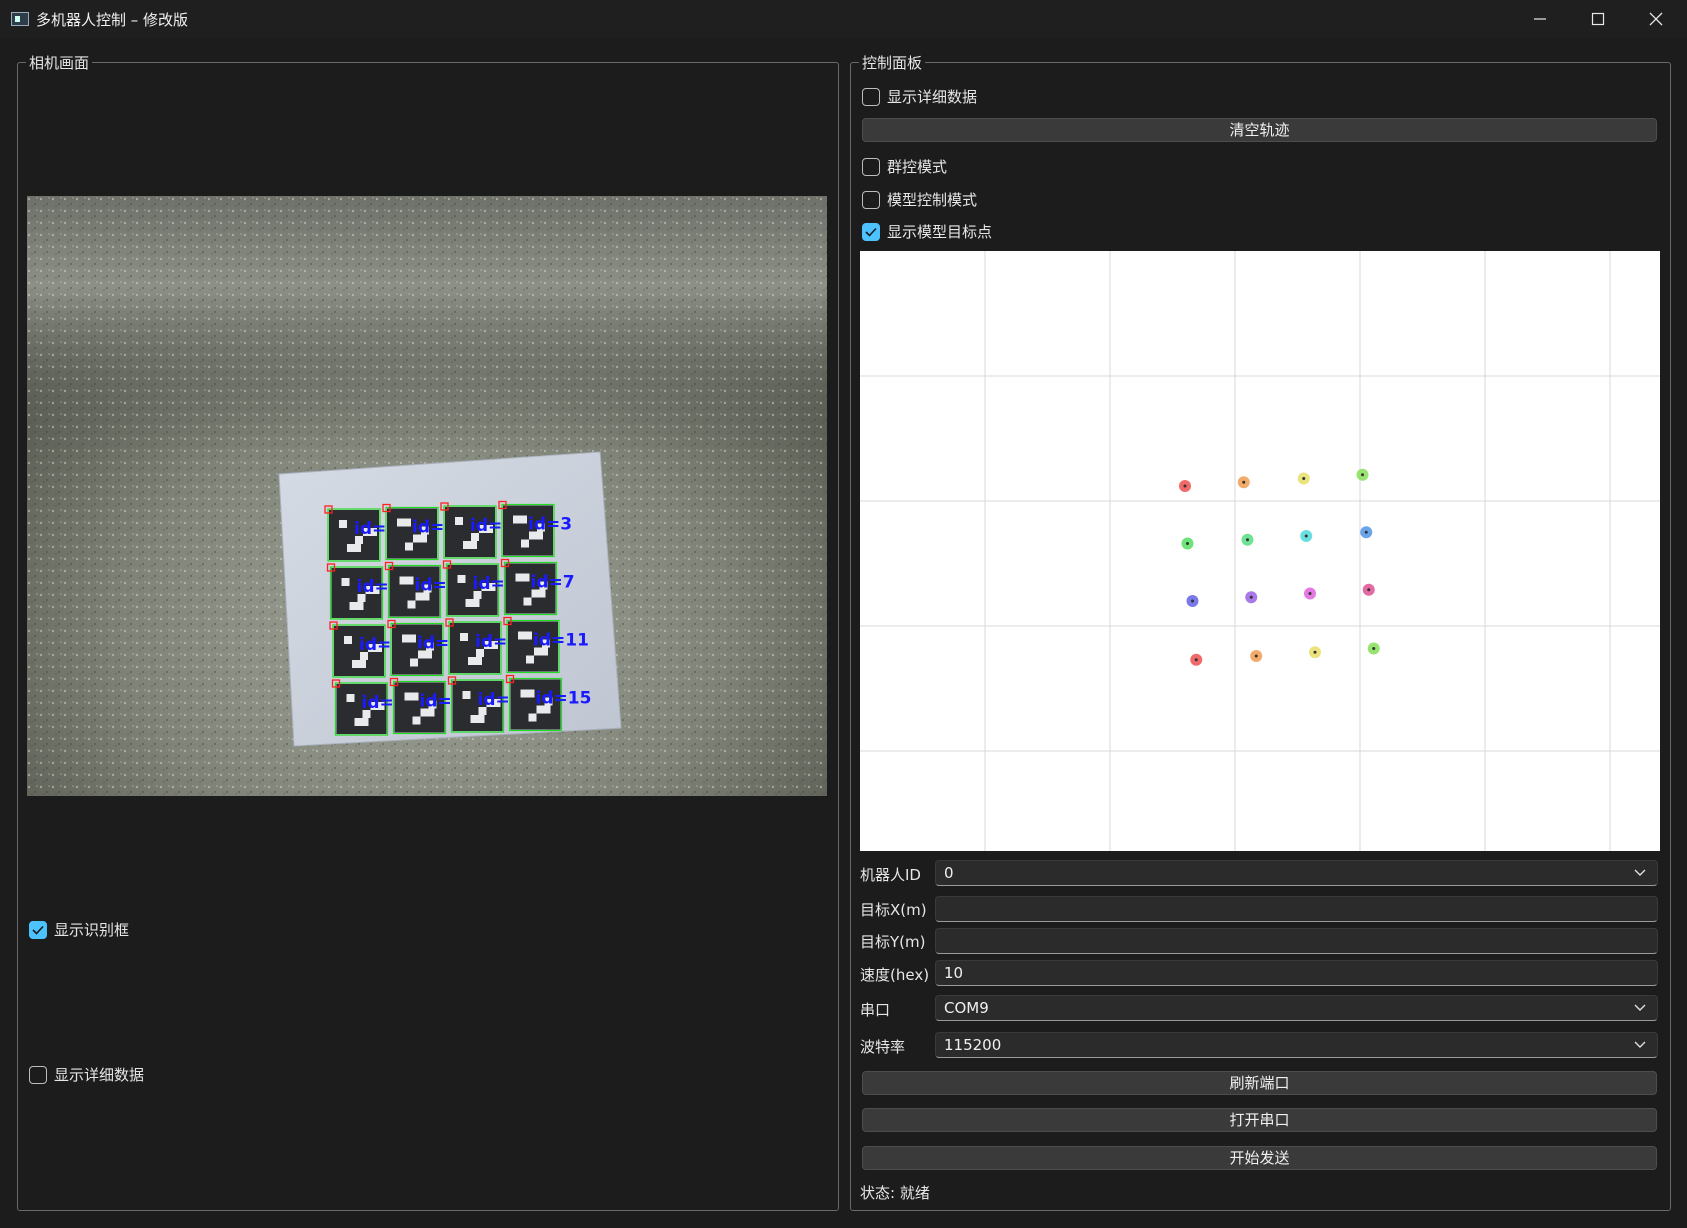 This screenshot has width=1687, height=1228. I want to click on baud-select: 115200, so click(1296, 1045).